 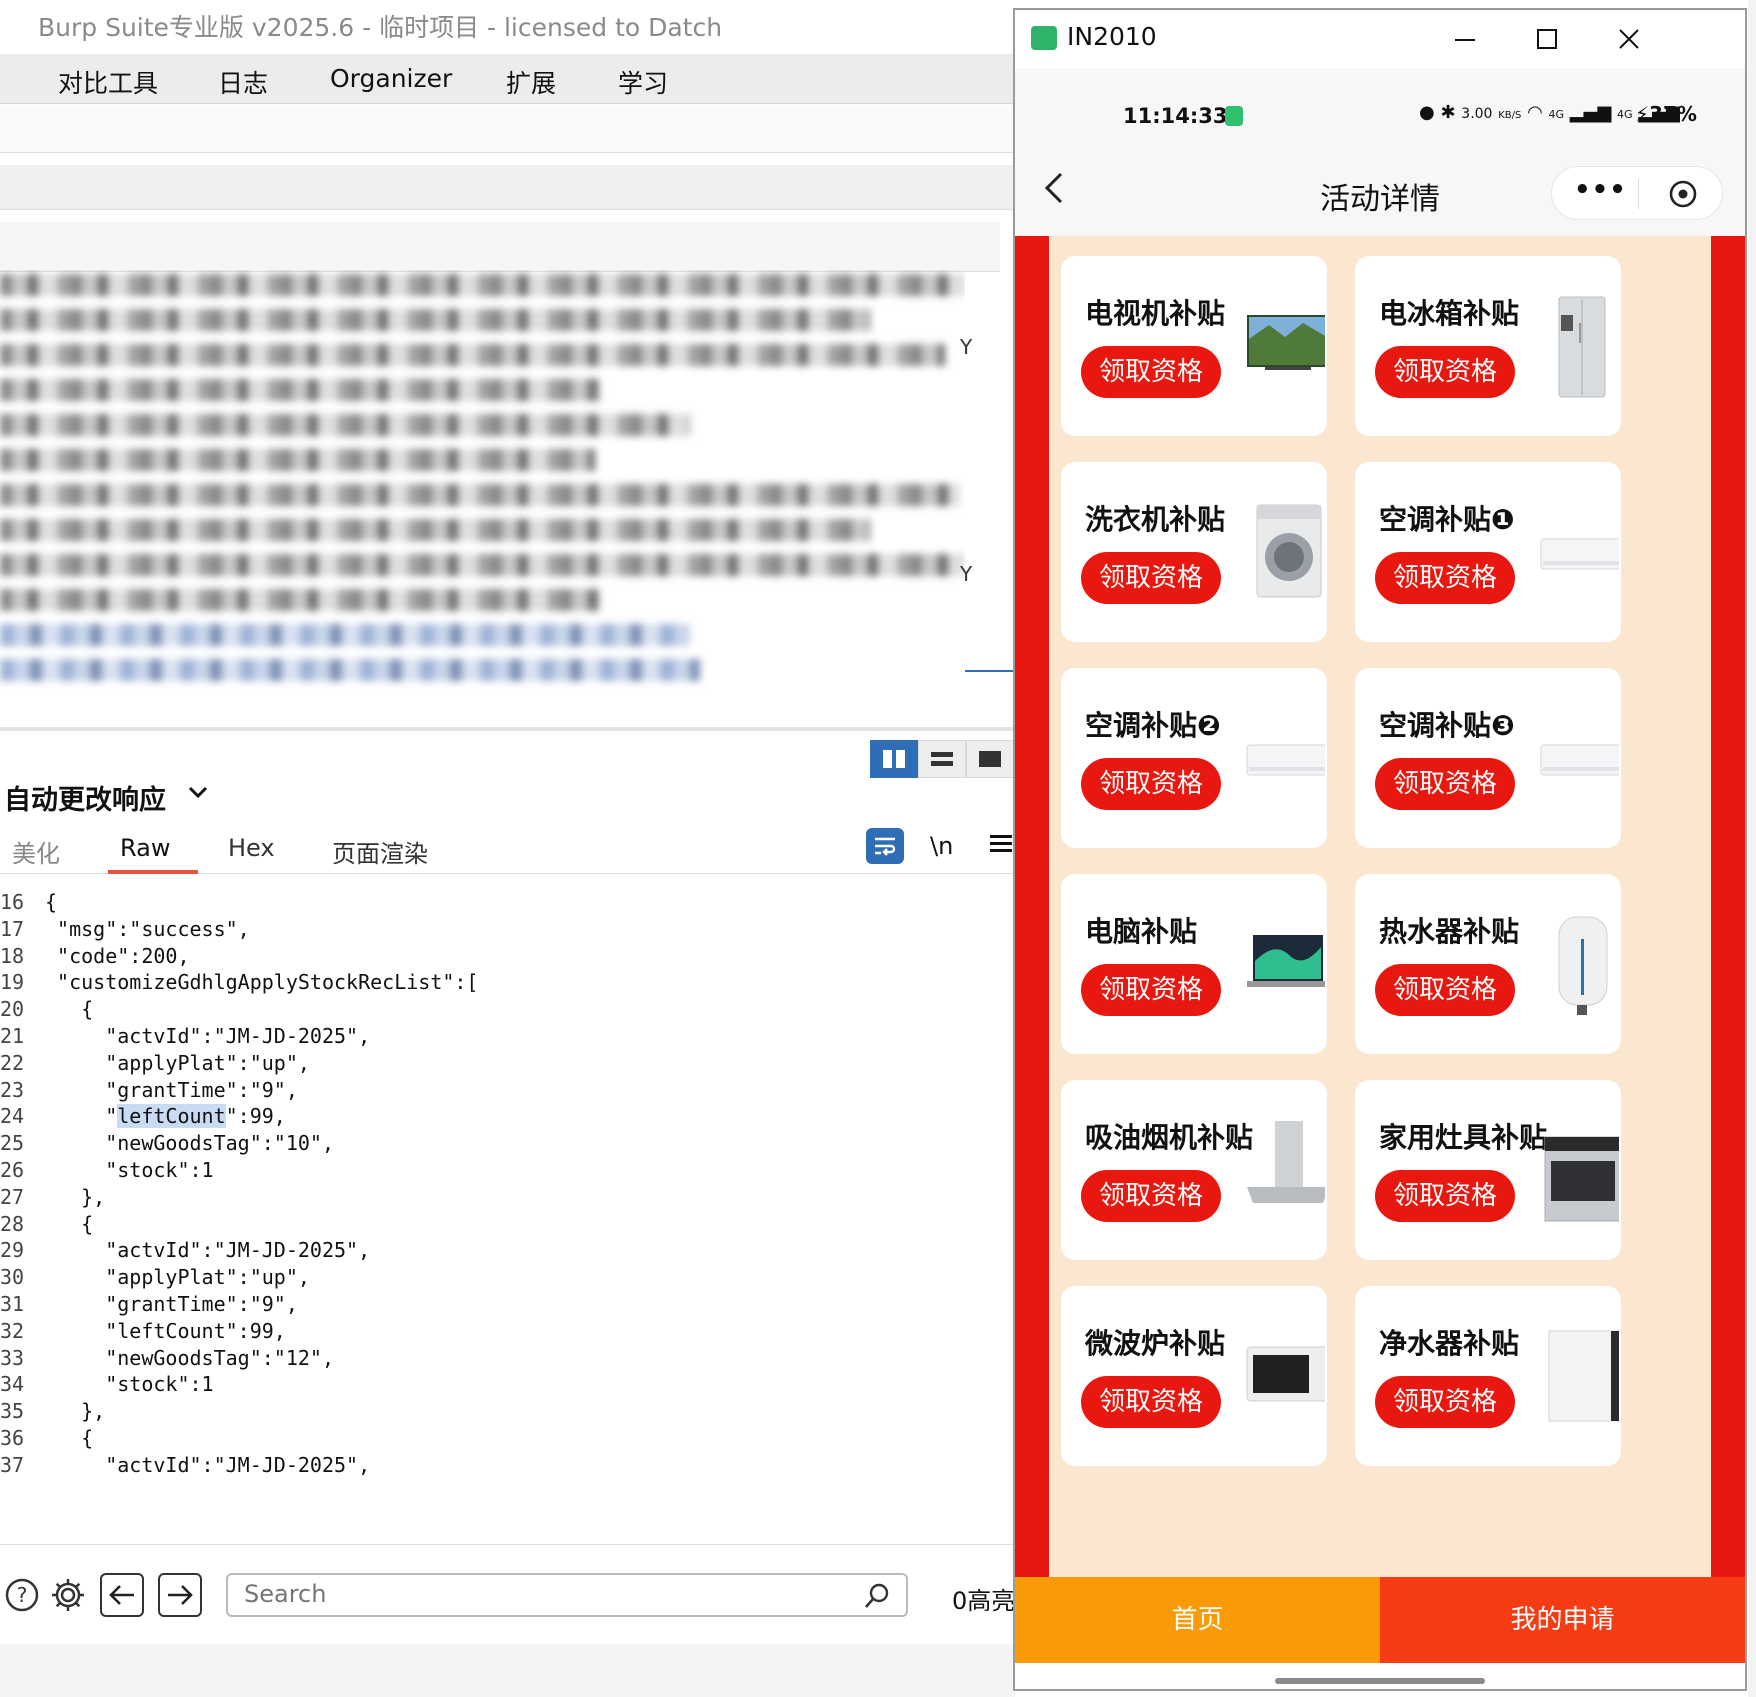 What do you see at coordinates (1477, 114) in the screenshot?
I see `network-speed: 3.00` at bounding box center [1477, 114].